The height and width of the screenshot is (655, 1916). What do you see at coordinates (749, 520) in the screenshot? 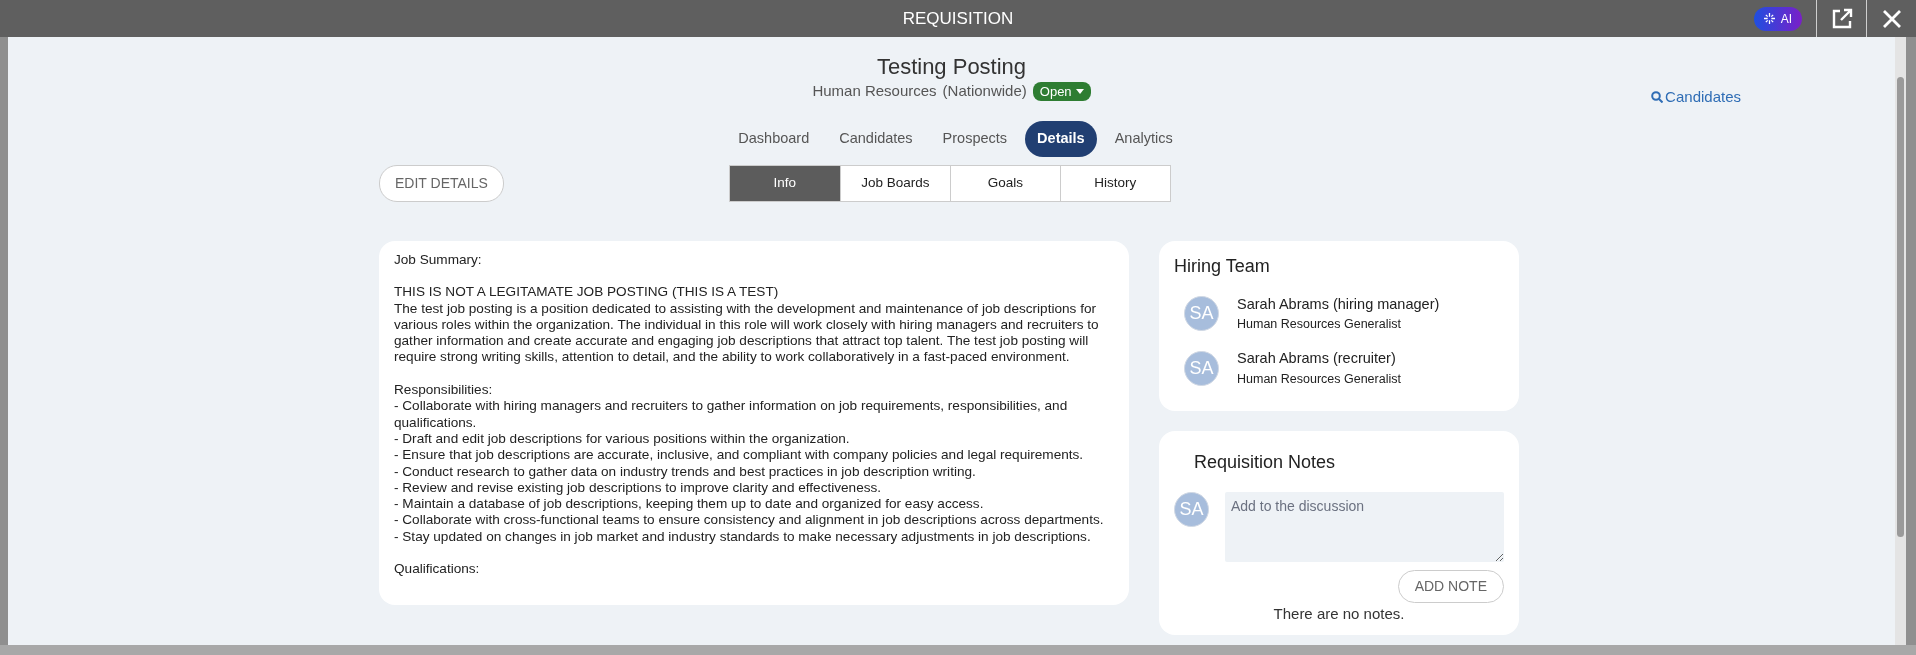
I see `description-line: - Collaborate with cross-functional teams to ensure consistency and alignment in job descriptions across departments.` at bounding box center [749, 520].